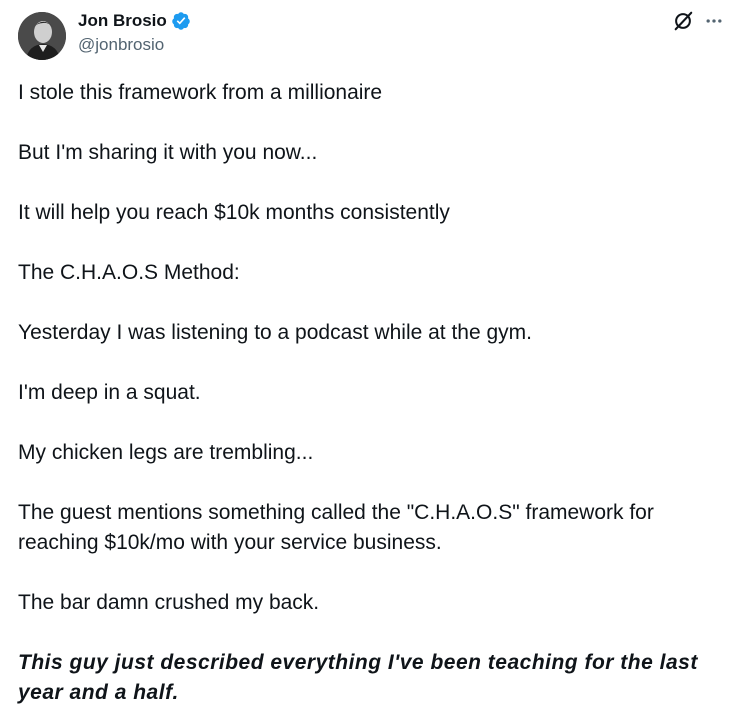  I want to click on tweet-paragraph: The C.H.A.O.S Method:, so click(129, 272).